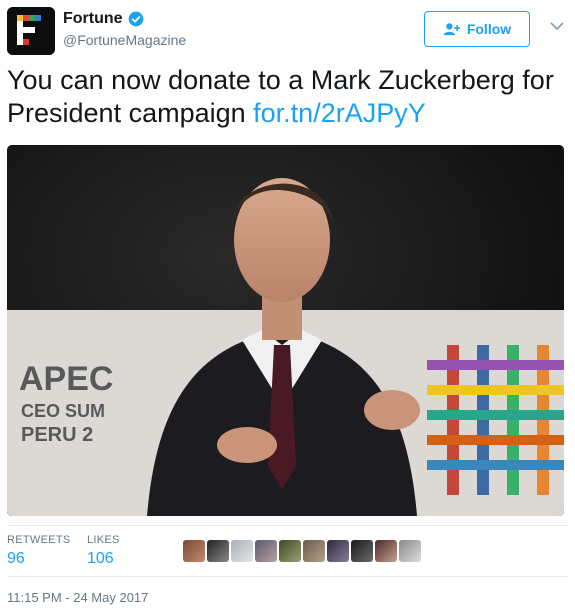 The height and width of the screenshot is (613, 575). I want to click on svg-text: CEO SUM, so click(63, 411).